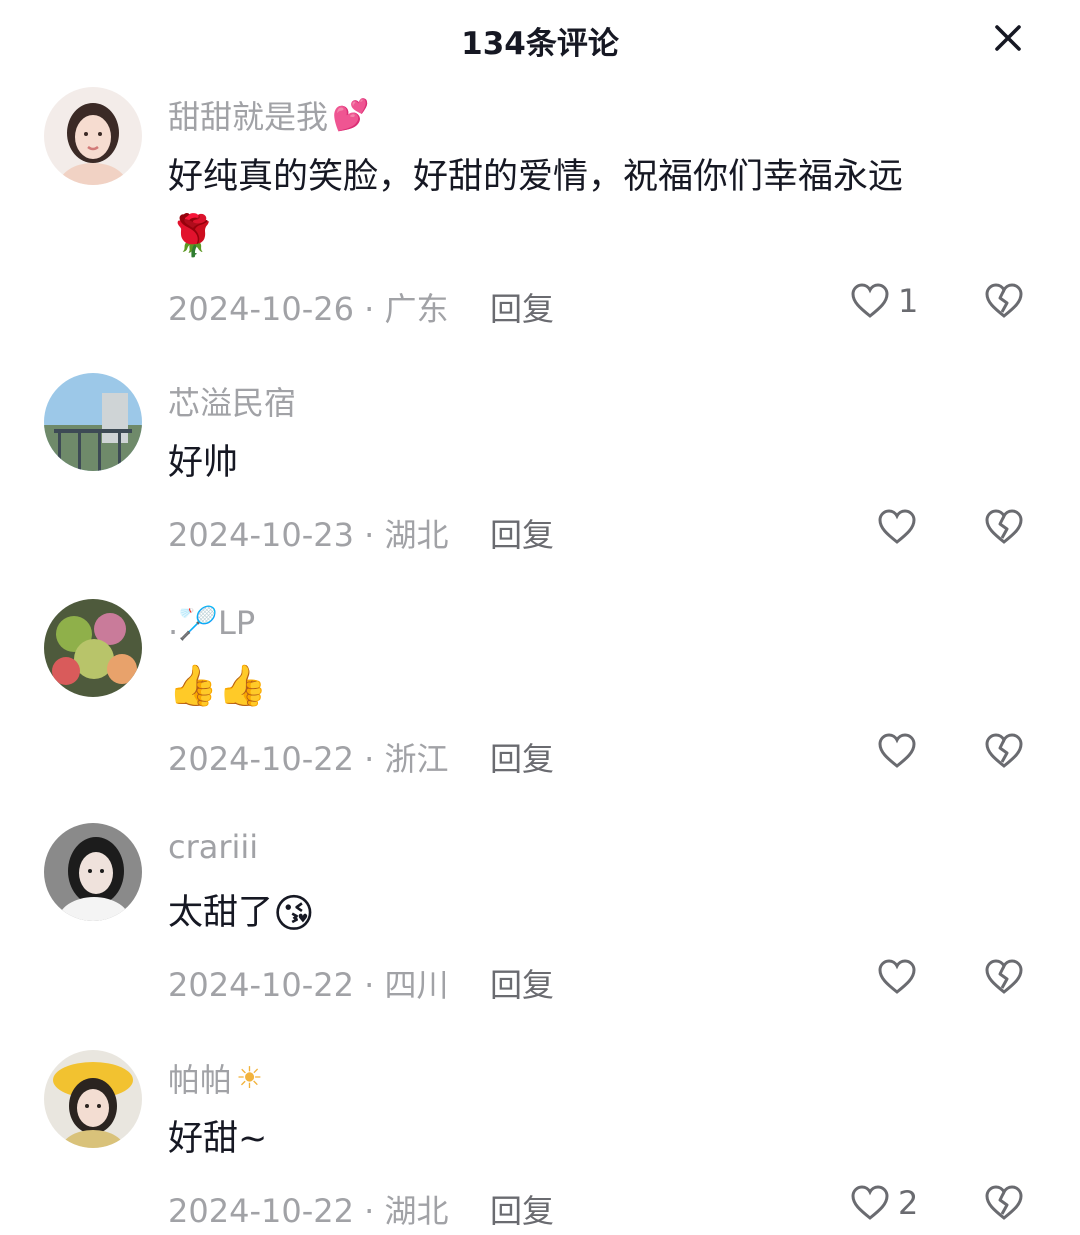 The height and width of the screenshot is (1235, 1080). Describe the element at coordinates (308, 1211) in the screenshot. I see `comment-date-location: 2024-10-22 · 湖北` at that location.